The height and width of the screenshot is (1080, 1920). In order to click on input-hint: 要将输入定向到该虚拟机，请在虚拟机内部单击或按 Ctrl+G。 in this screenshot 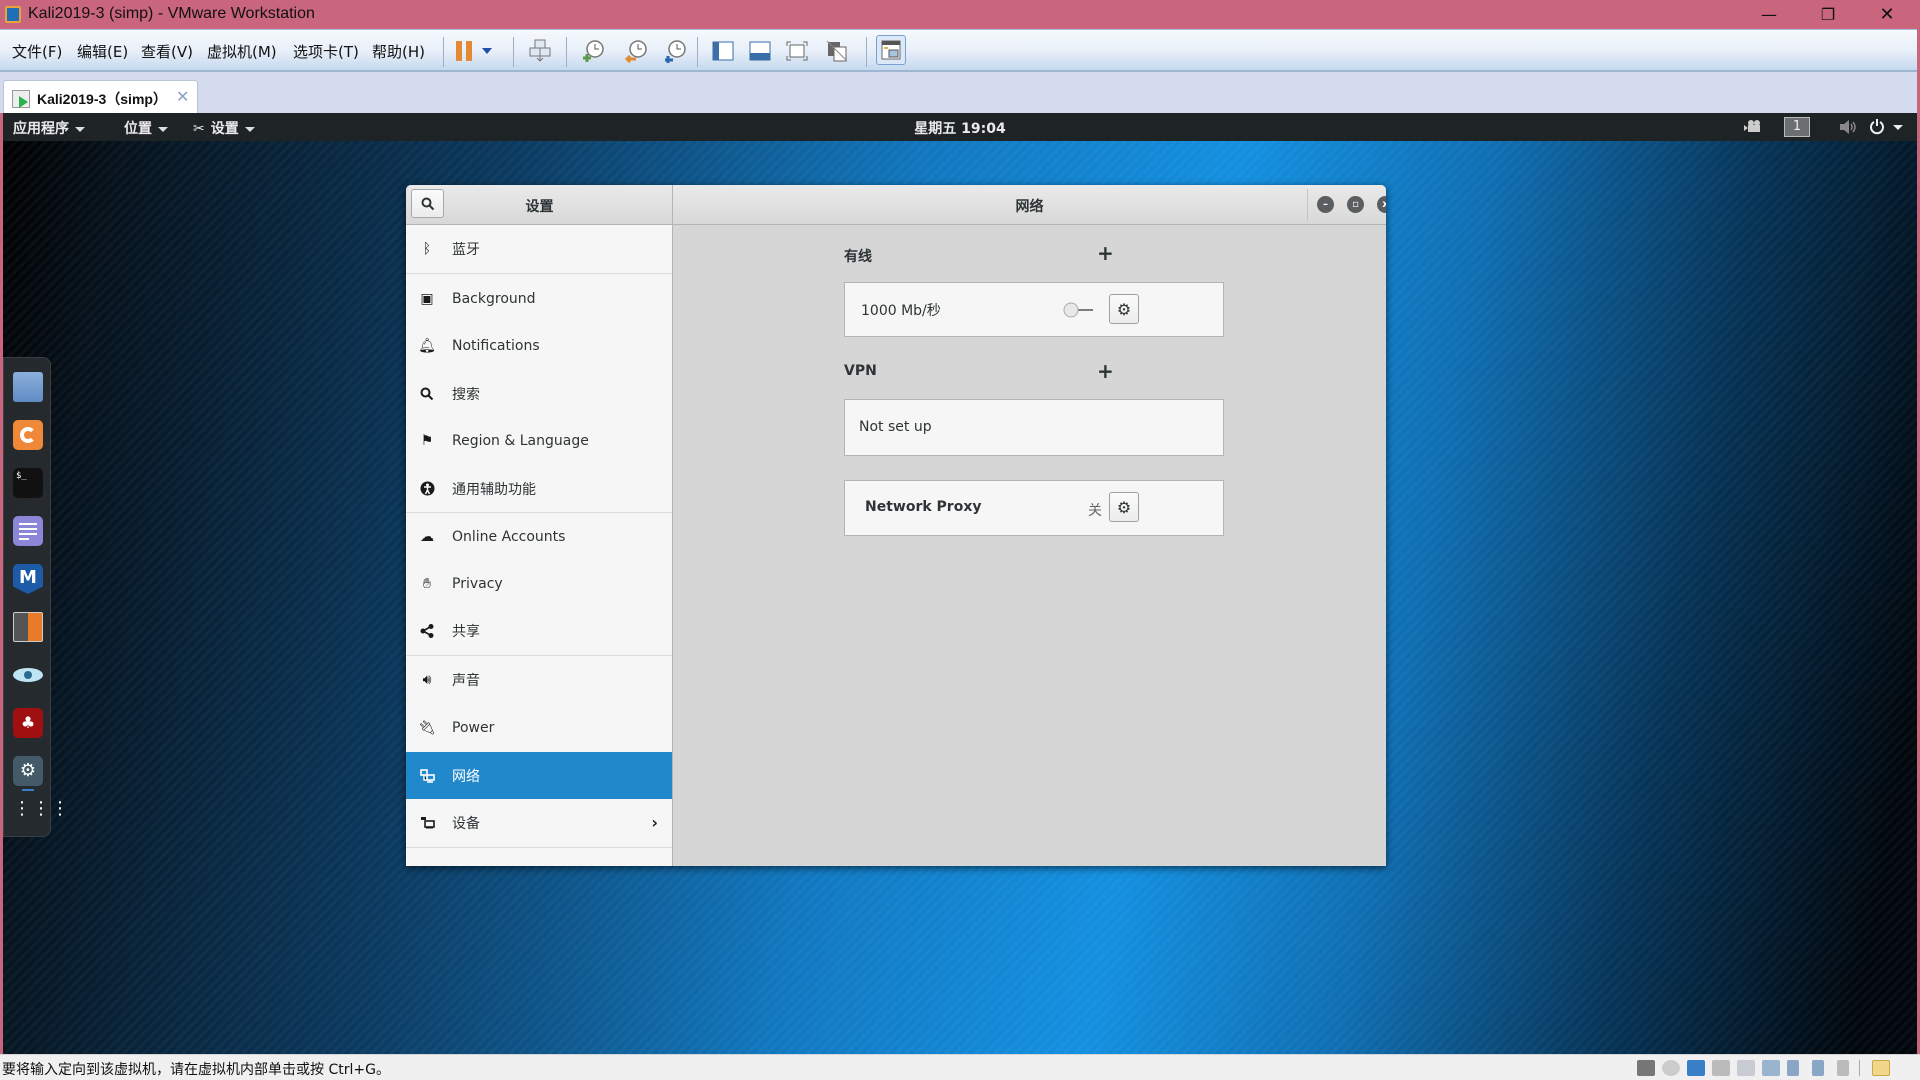, I will do `click(196, 1070)`.